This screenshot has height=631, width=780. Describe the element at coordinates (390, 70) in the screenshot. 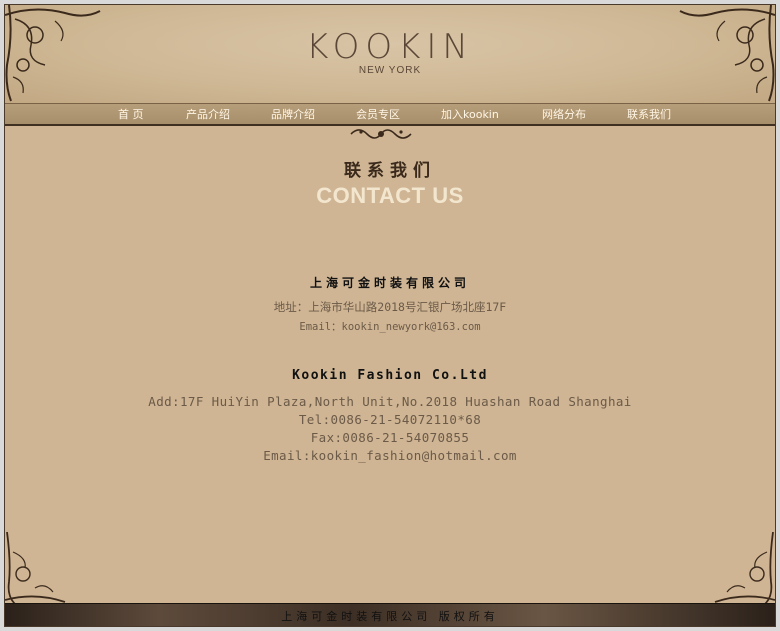

I see `brand-subtitle: NEW YORK` at that location.